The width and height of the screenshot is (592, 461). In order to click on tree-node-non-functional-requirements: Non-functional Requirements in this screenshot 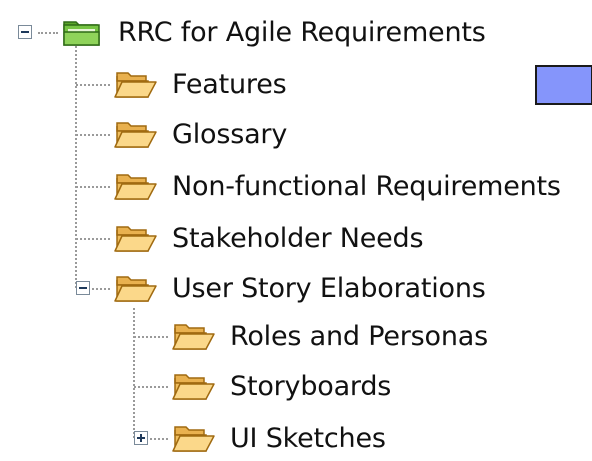, I will do `click(337, 186)`.